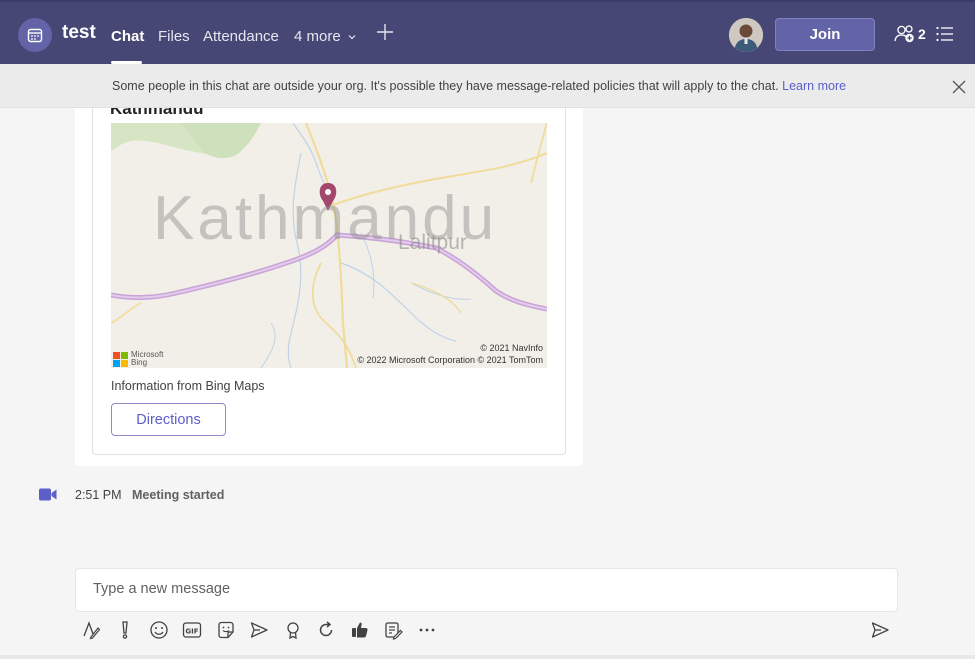 The image size is (975, 659). I want to click on tab-files: Files, so click(174, 36).